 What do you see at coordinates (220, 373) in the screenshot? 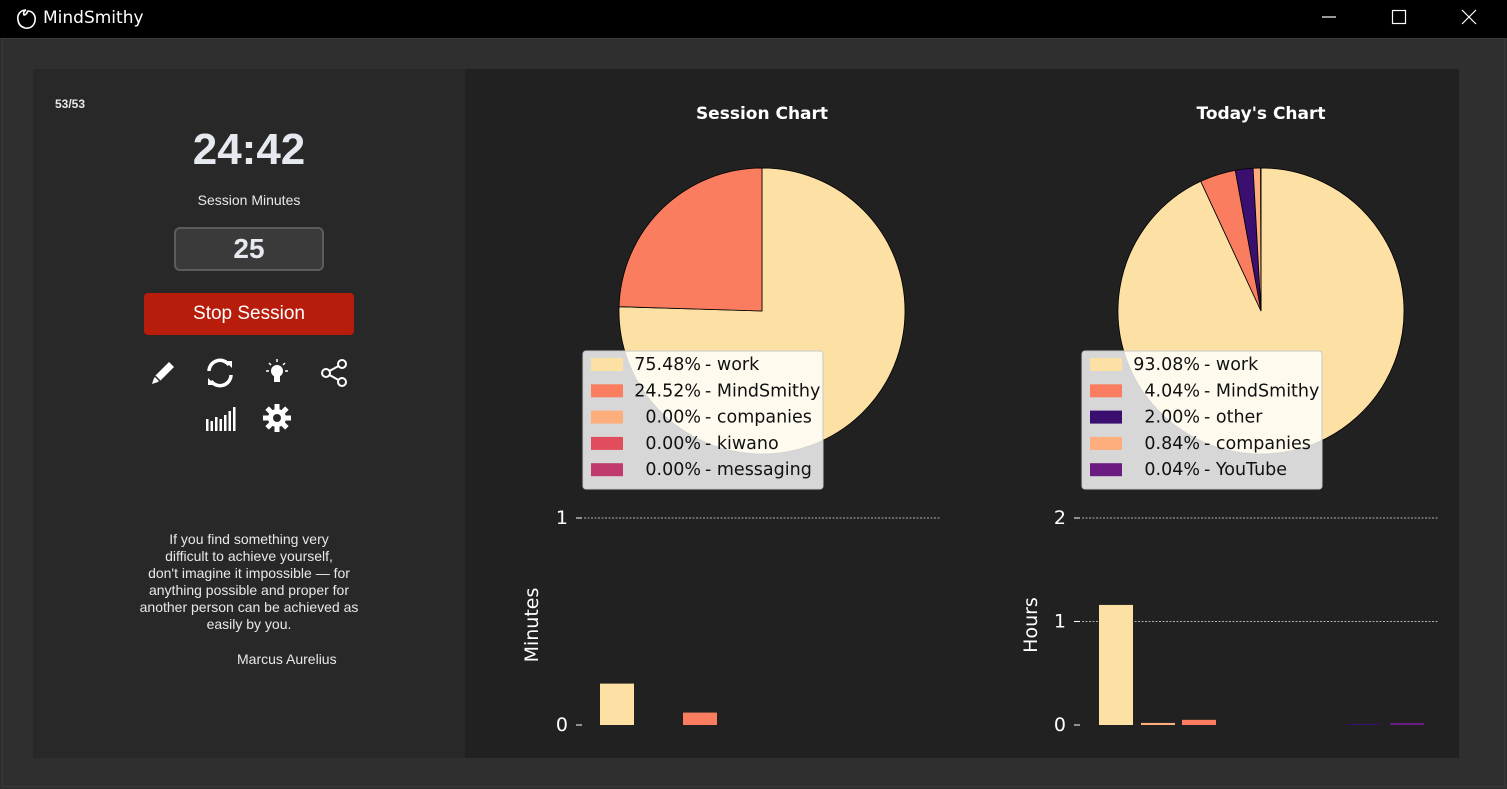
I see `refresh-icon` at bounding box center [220, 373].